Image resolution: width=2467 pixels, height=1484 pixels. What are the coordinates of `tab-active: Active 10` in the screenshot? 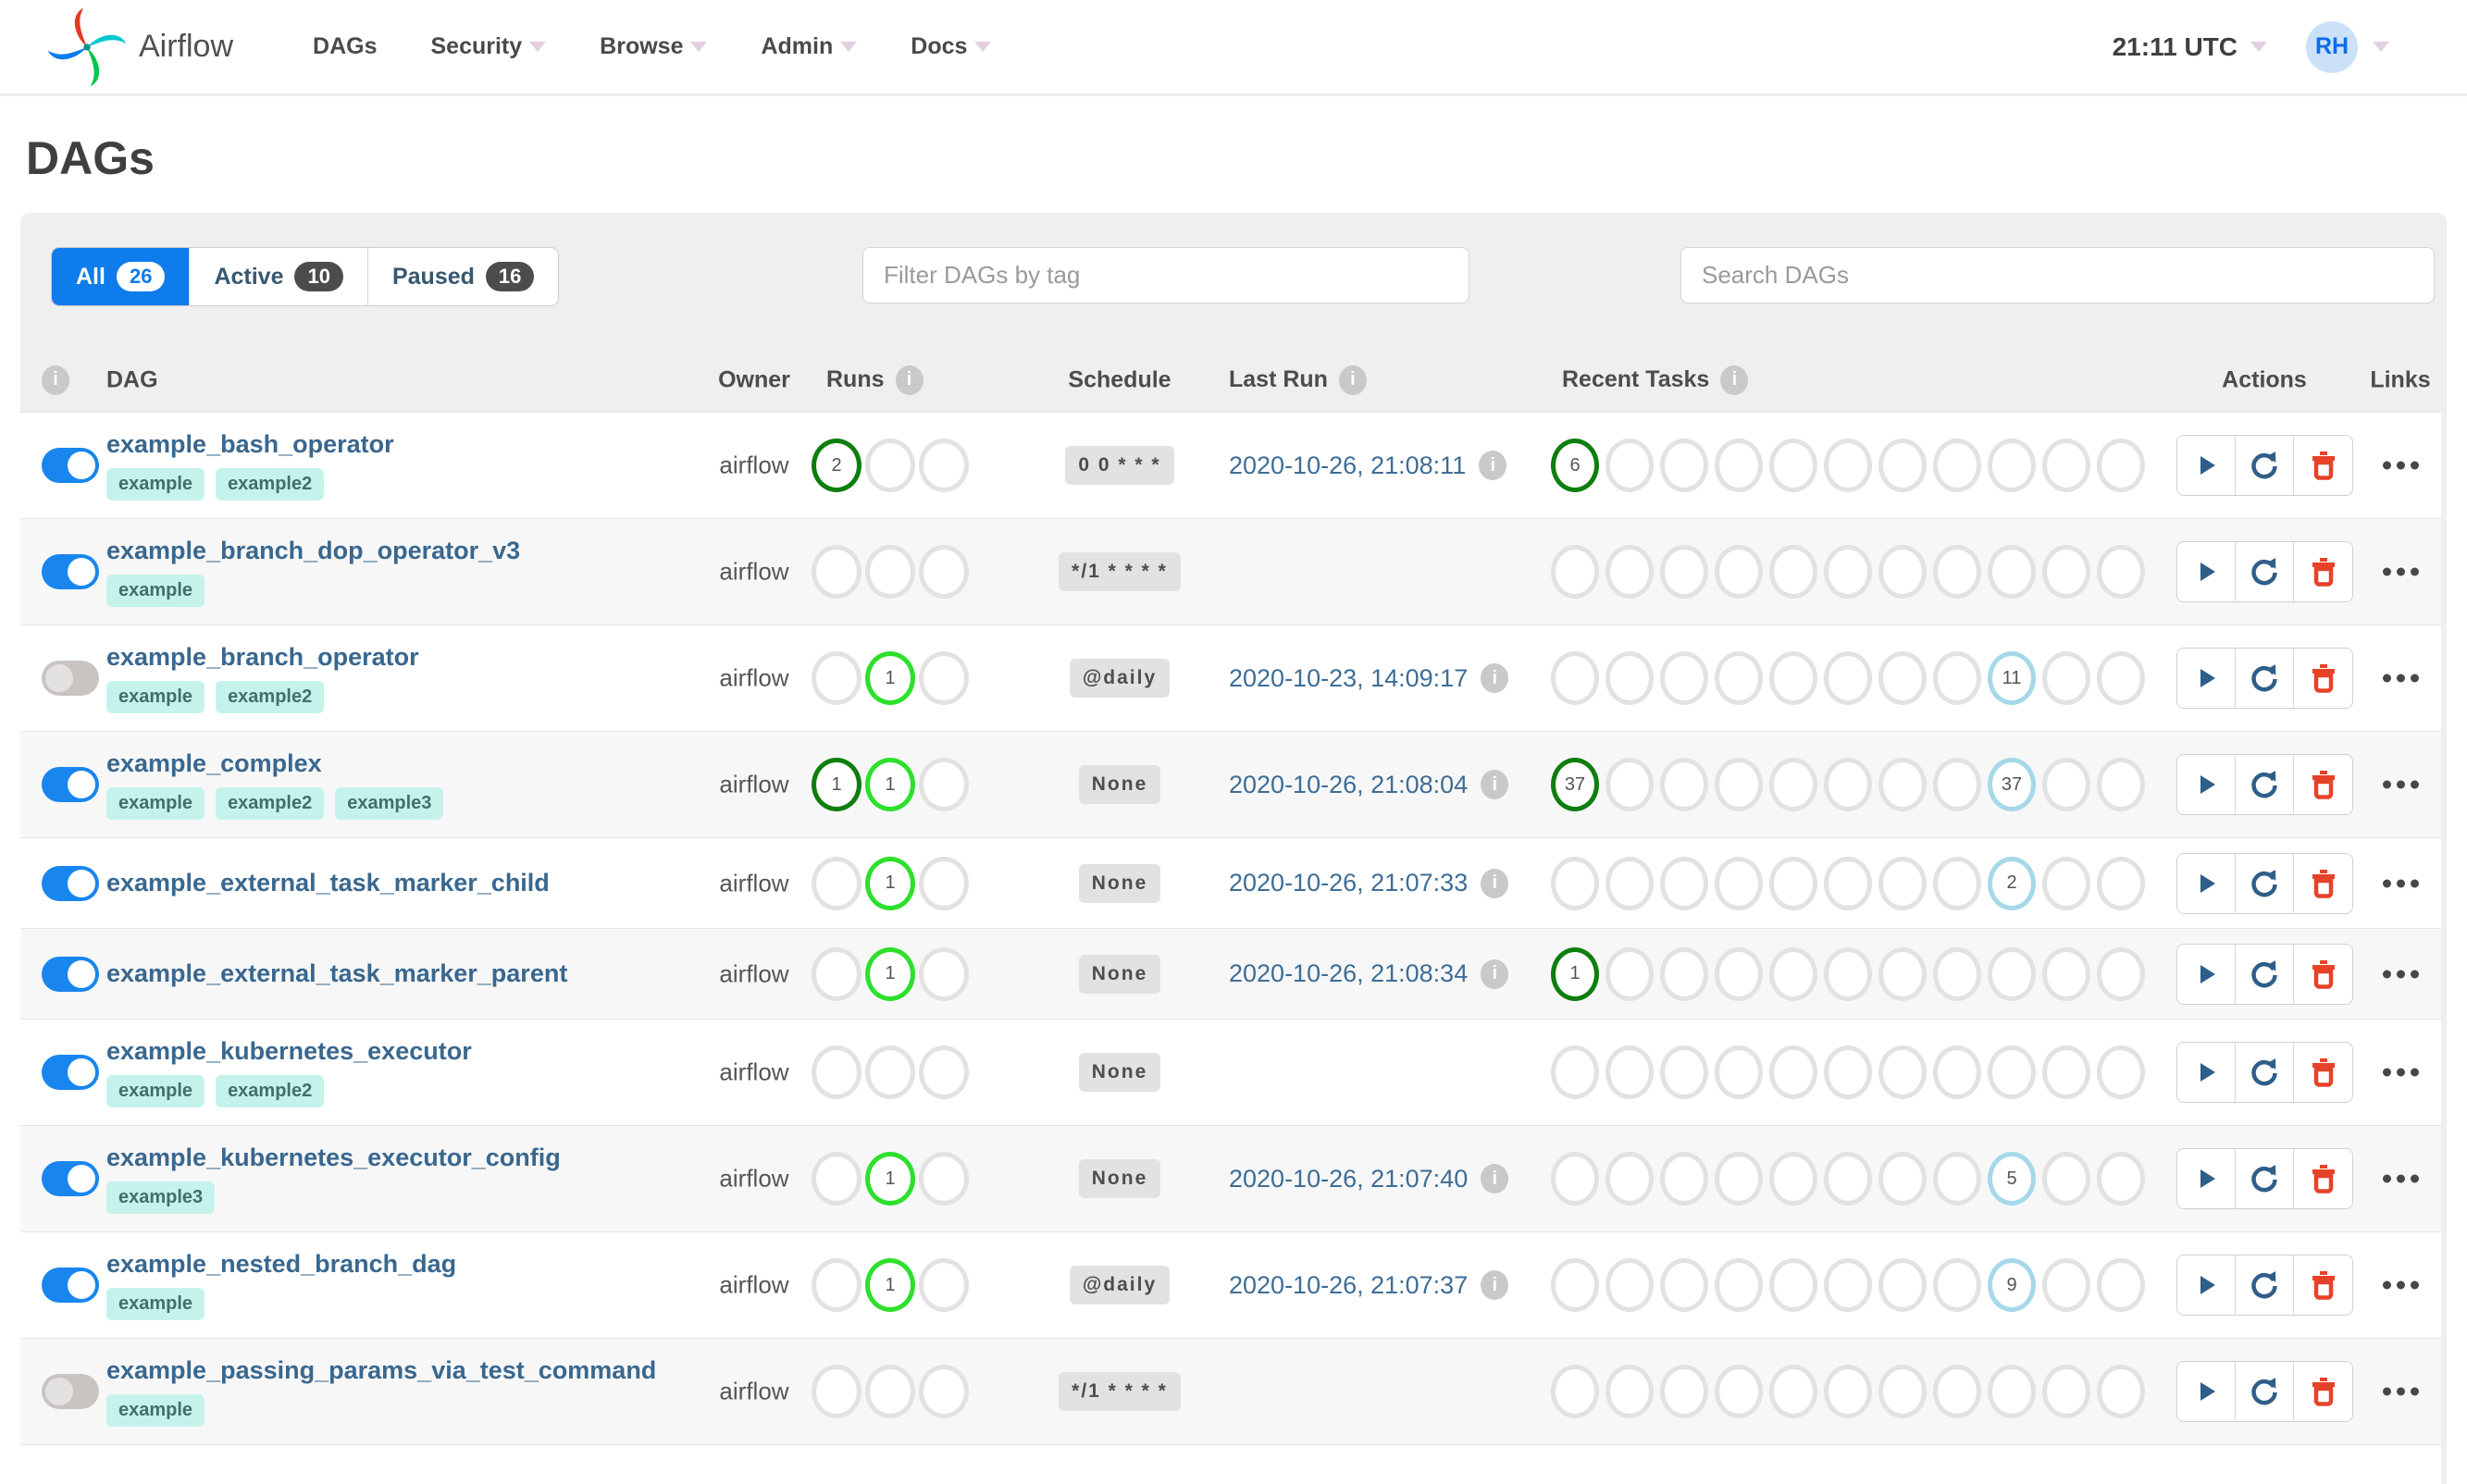 It's located at (279, 276).